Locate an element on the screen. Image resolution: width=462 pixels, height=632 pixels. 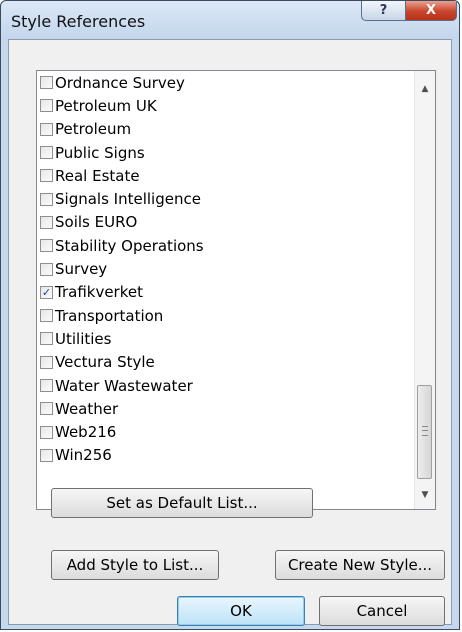
list-item: Signals Intelligence is located at coordinates (225, 198).